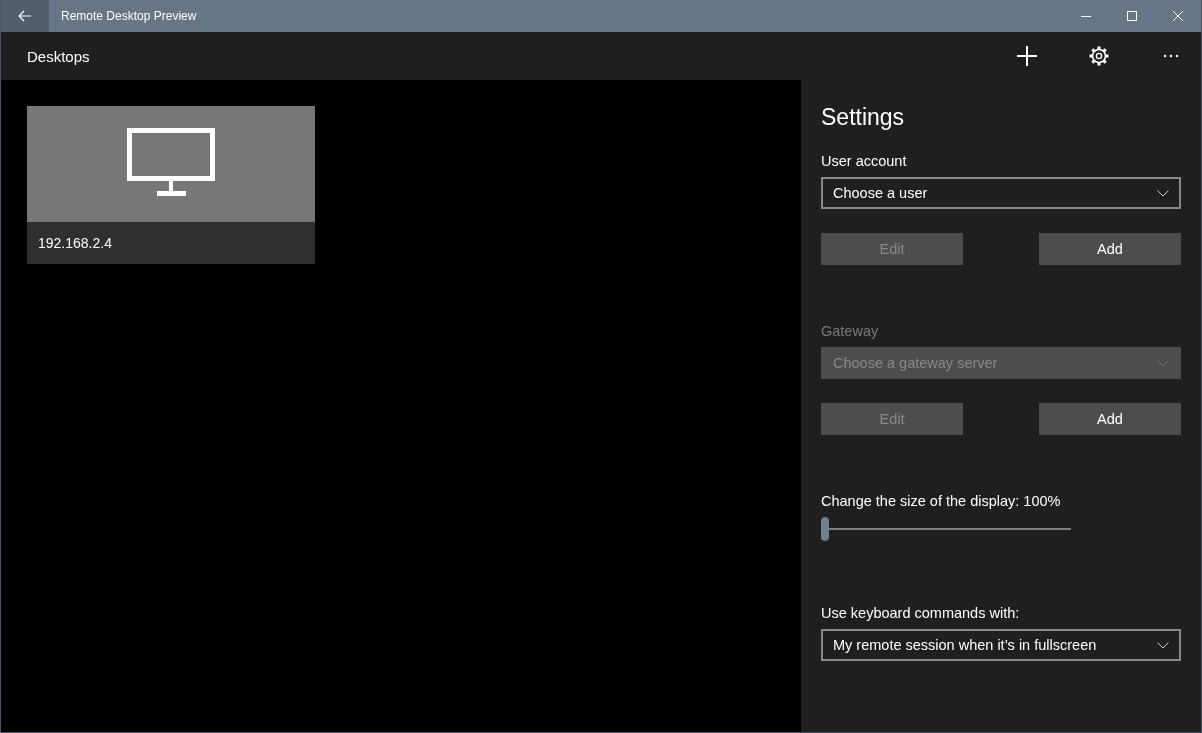 This screenshot has width=1202, height=733. What do you see at coordinates (1110, 249) in the screenshot?
I see `add-button: Add` at bounding box center [1110, 249].